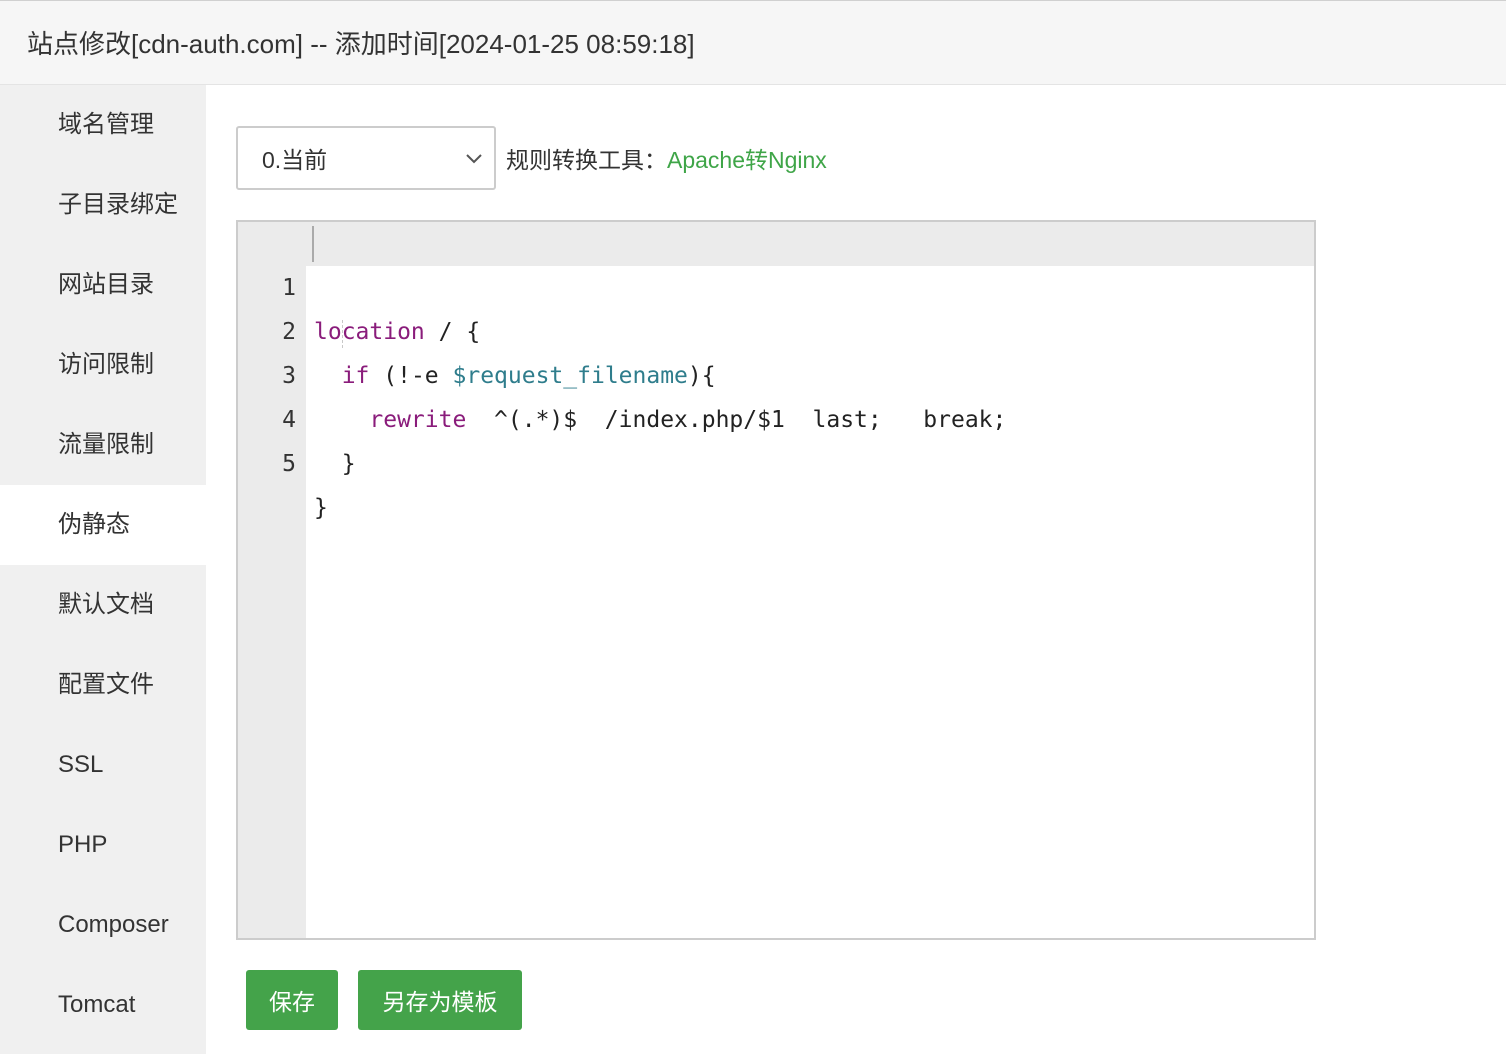 The image size is (1506, 1054). What do you see at coordinates (313, 244) in the screenshot?
I see `text-cursor` at bounding box center [313, 244].